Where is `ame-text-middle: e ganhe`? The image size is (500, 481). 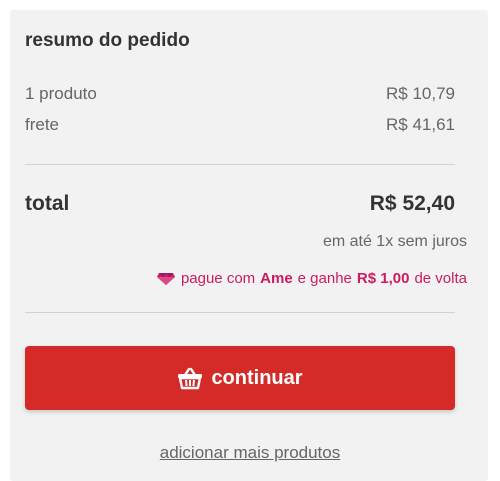
ame-text-middle: e ganhe is located at coordinates (324, 278).